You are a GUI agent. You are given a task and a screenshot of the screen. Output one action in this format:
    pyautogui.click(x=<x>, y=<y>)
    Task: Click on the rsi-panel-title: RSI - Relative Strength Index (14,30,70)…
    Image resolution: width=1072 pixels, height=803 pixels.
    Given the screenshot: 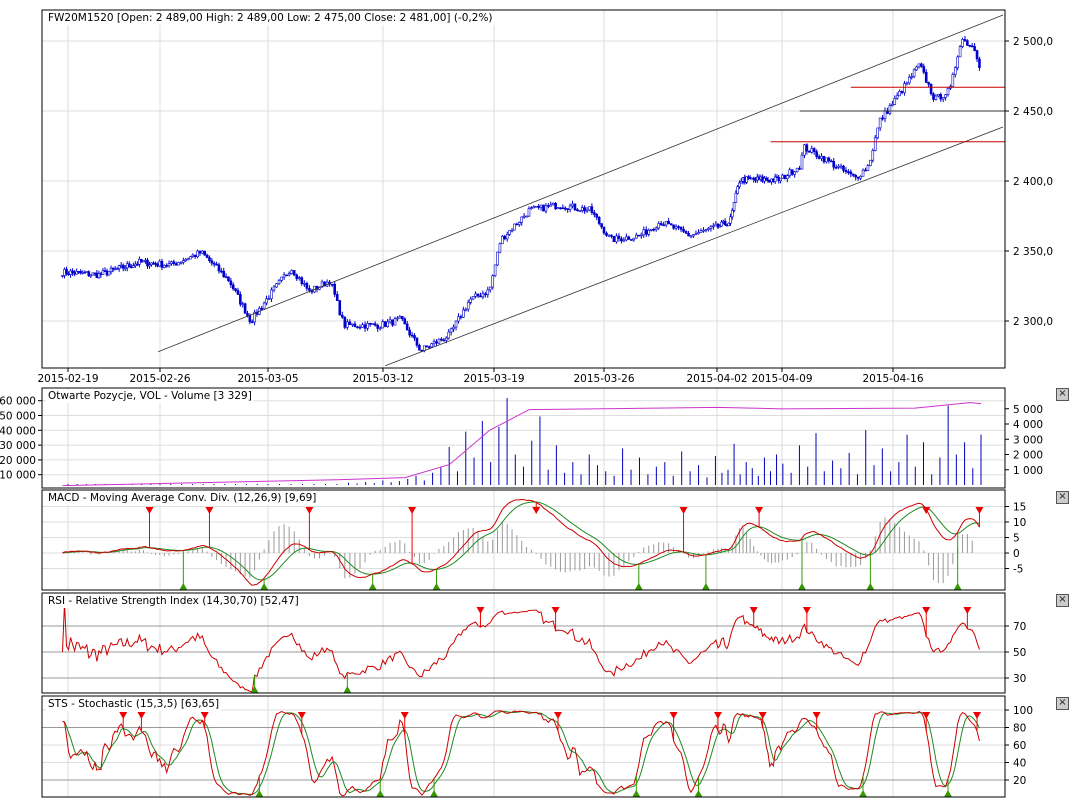 What is the action you would take?
    pyautogui.click(x=173, y=601)
    